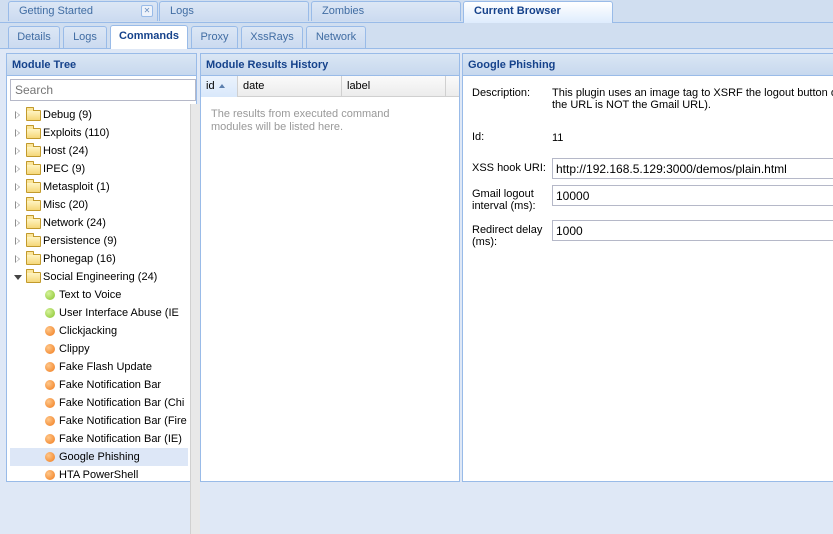 The width and height of the screenshot is (833, 534). I want to click on tree-folder-metasploit: Metasploit (1), so click(99, 187).